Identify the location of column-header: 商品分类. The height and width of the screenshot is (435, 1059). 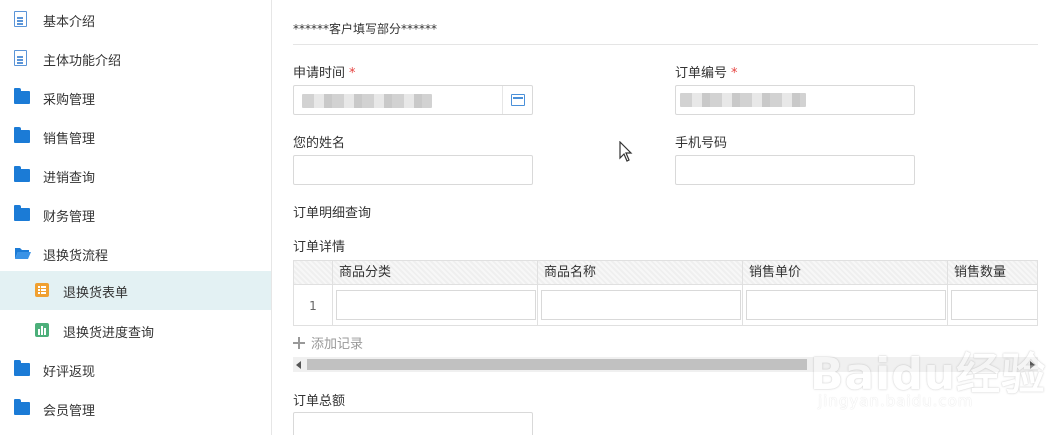
(434, 273).